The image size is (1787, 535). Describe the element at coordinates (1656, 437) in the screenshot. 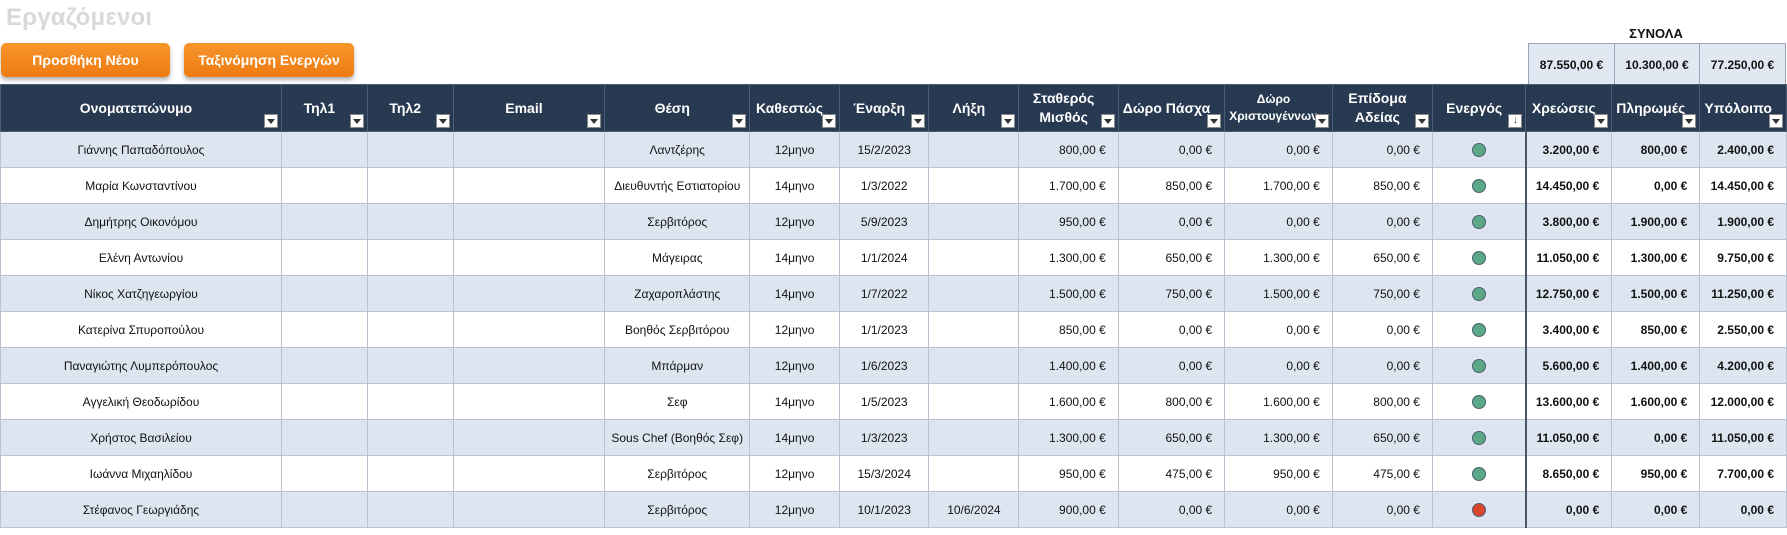

I see `cell-payments: 0,00 €` at that location.